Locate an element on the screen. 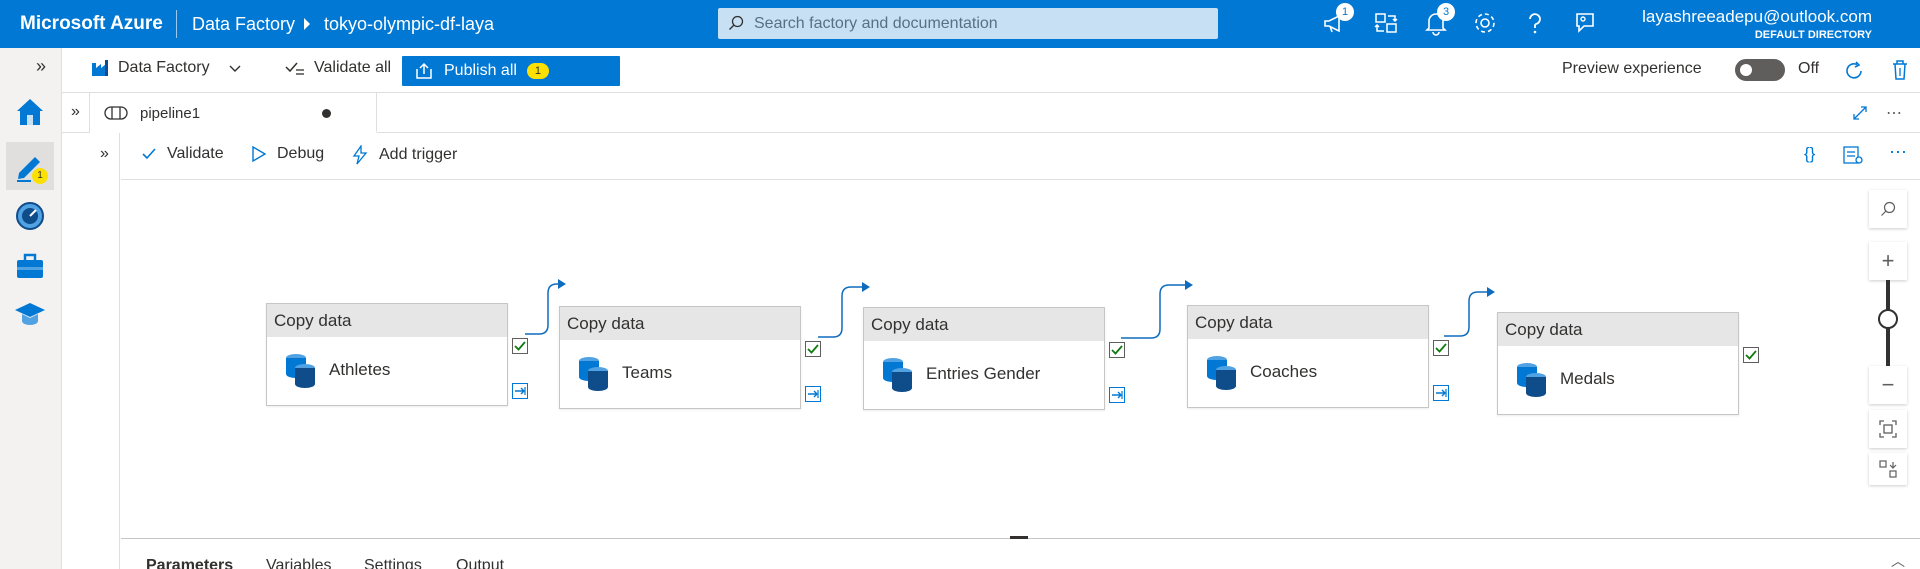  gauge-icon is located at coordinates (30, 216).